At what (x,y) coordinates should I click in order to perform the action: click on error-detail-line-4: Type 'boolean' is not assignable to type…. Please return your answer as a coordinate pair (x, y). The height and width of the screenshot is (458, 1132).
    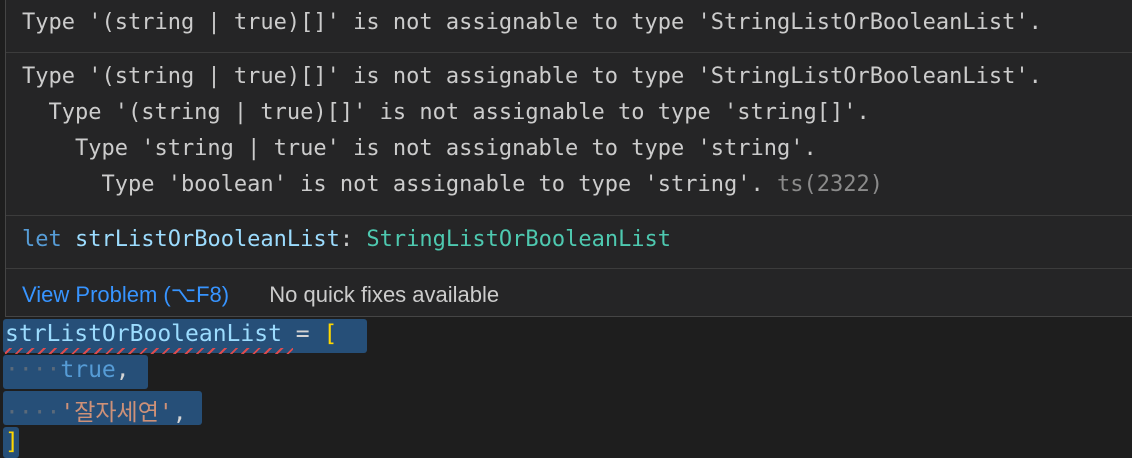
    Looking at the image, I should click on (452, 184).